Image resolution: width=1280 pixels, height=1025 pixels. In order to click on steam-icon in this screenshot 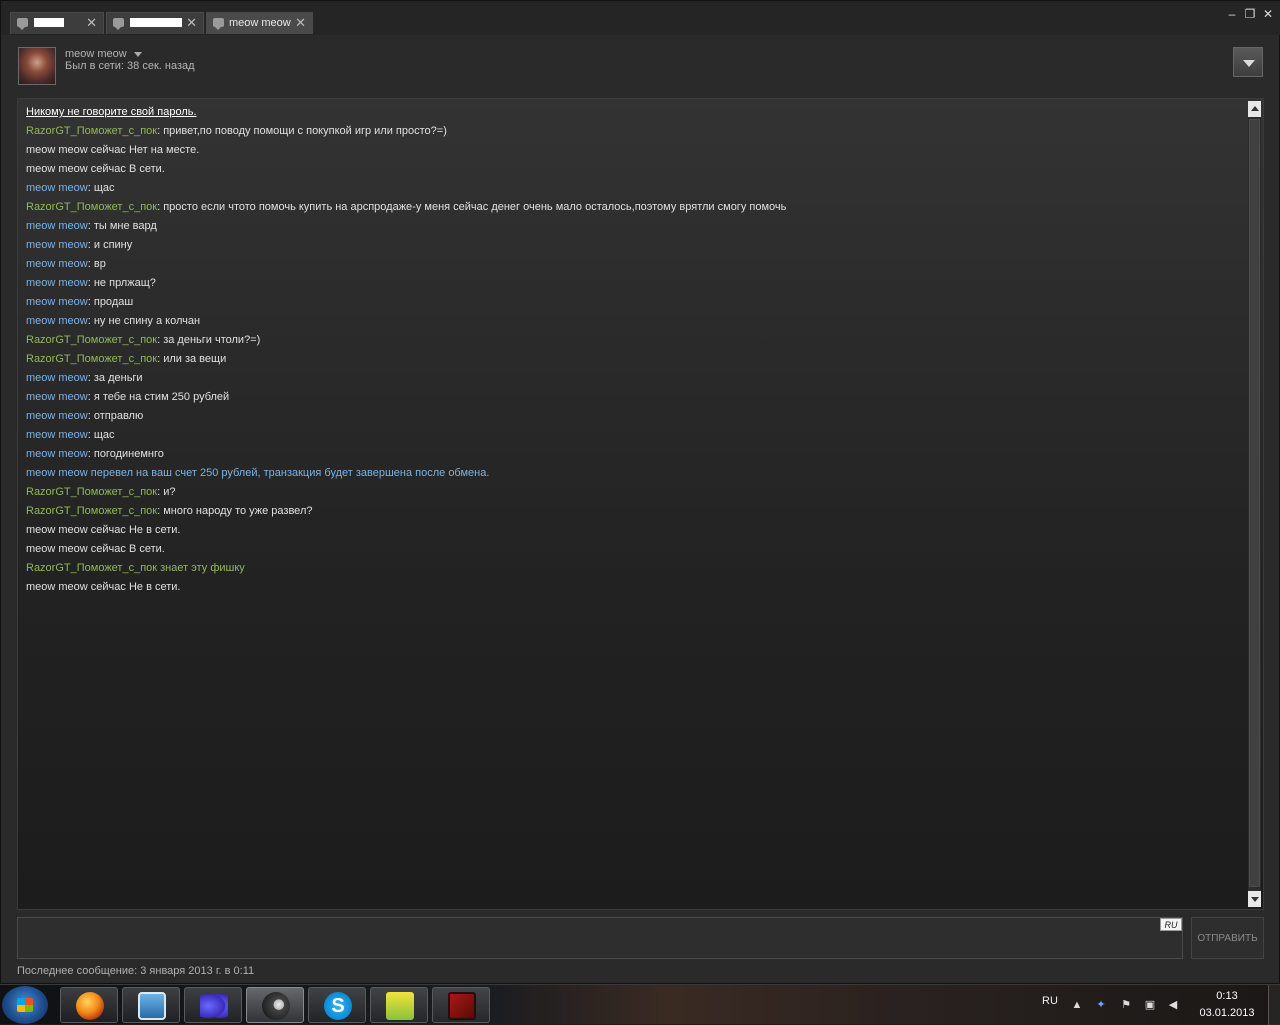, I will do `click(276, 1006)`.